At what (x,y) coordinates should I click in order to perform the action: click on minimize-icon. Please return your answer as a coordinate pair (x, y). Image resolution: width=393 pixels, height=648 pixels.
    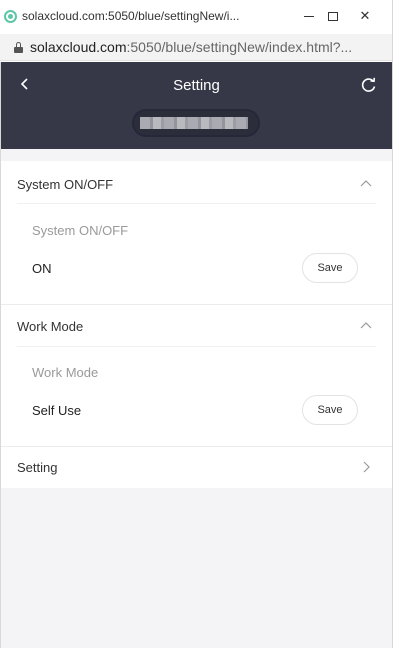
    Looking at the image, I should click on (309, 16).